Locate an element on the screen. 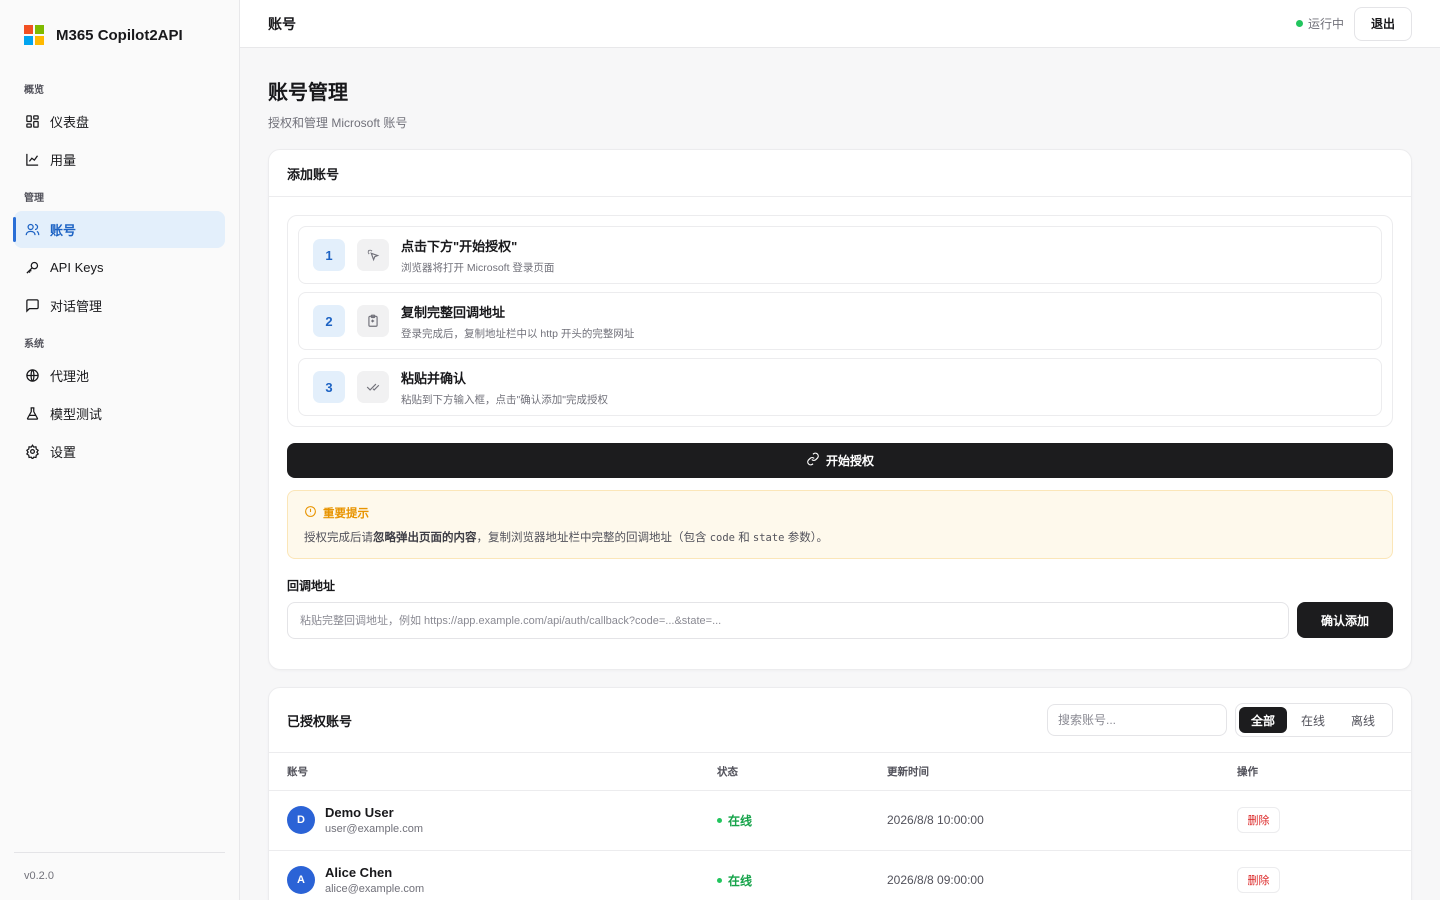 The height and width of the screenshot is (900, 1440). account-search-input is located at coordinates (1137, 720).